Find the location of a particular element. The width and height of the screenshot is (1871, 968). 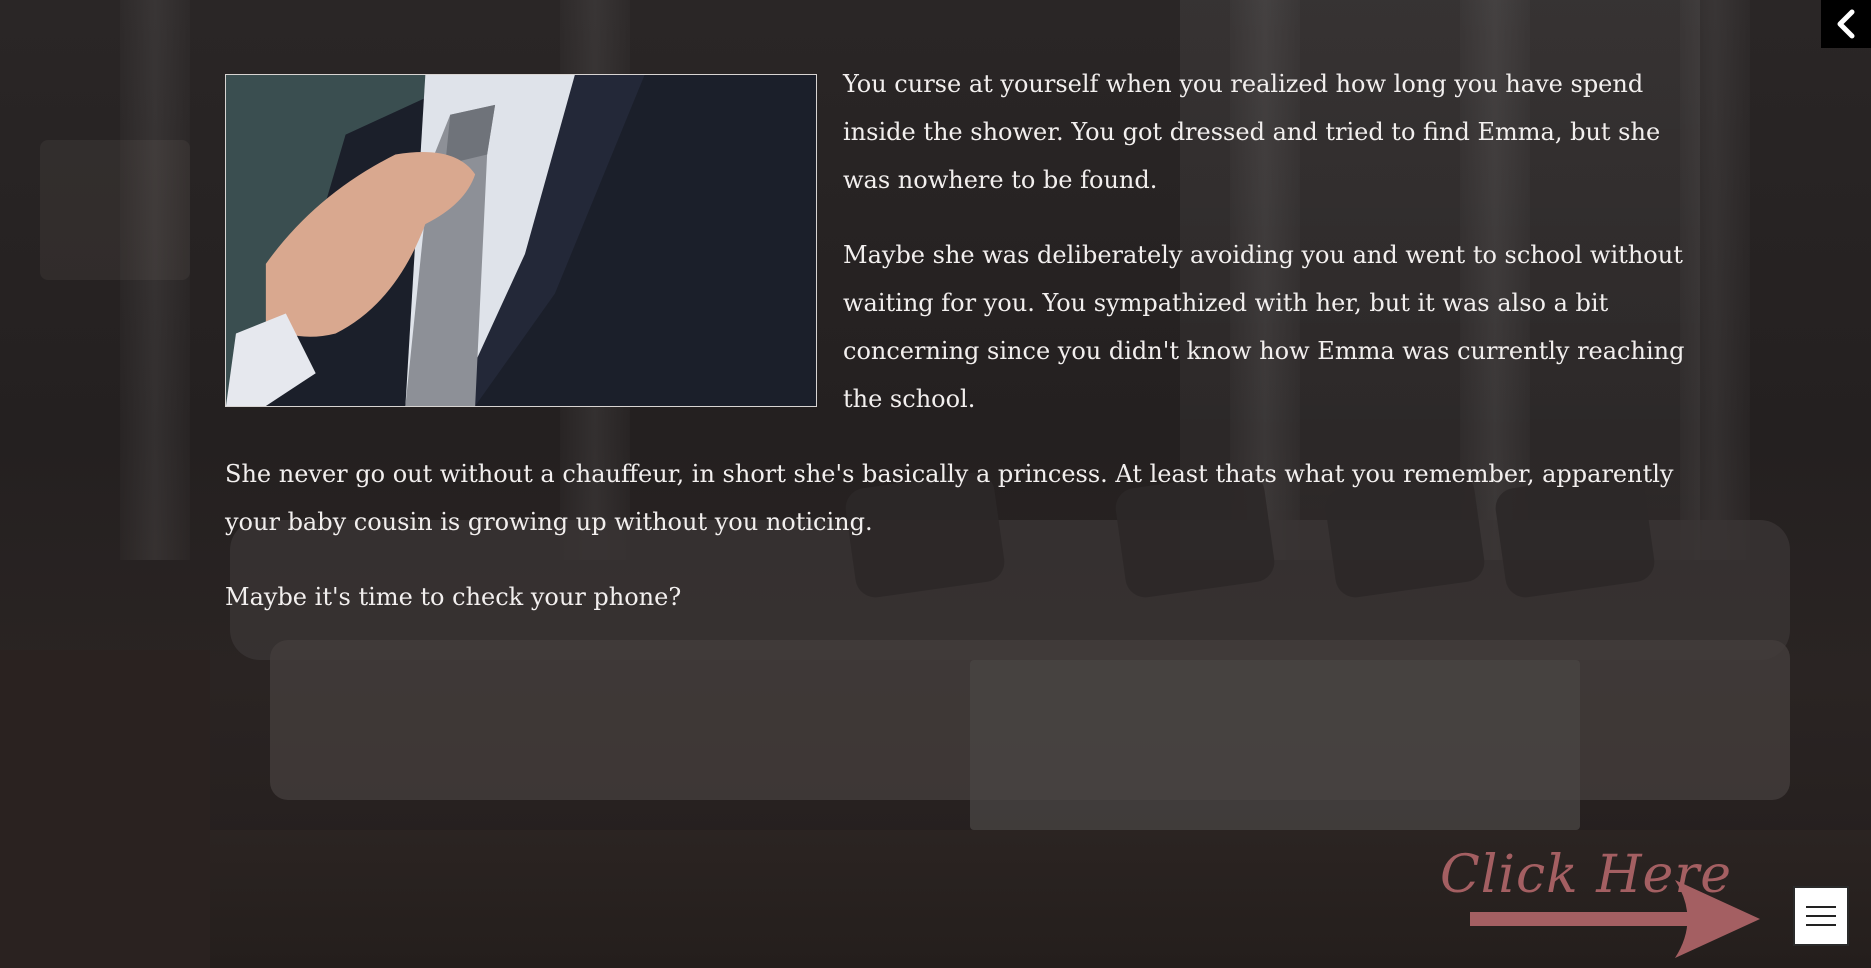

side-cabinet is located at coordinates (105, 809).